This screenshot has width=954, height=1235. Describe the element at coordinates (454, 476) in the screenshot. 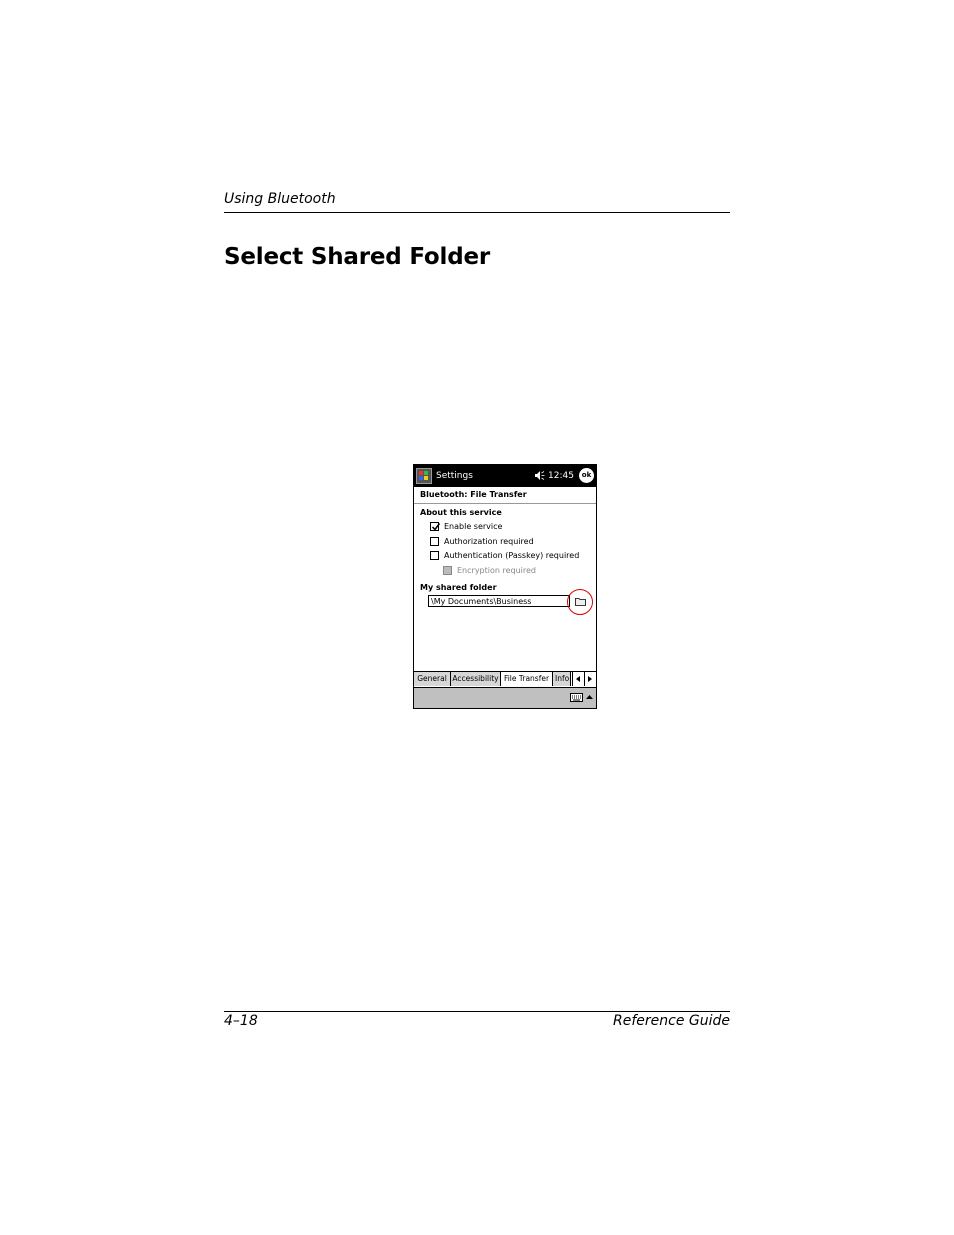

I see `nav-title: Settings` at that location.